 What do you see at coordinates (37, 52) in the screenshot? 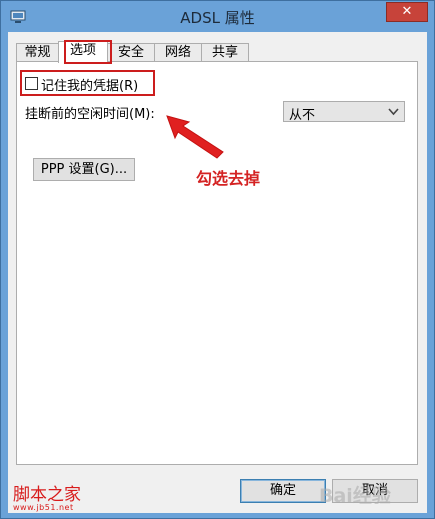
I see `tab-general: 常规` at bounding box center [37, 52].